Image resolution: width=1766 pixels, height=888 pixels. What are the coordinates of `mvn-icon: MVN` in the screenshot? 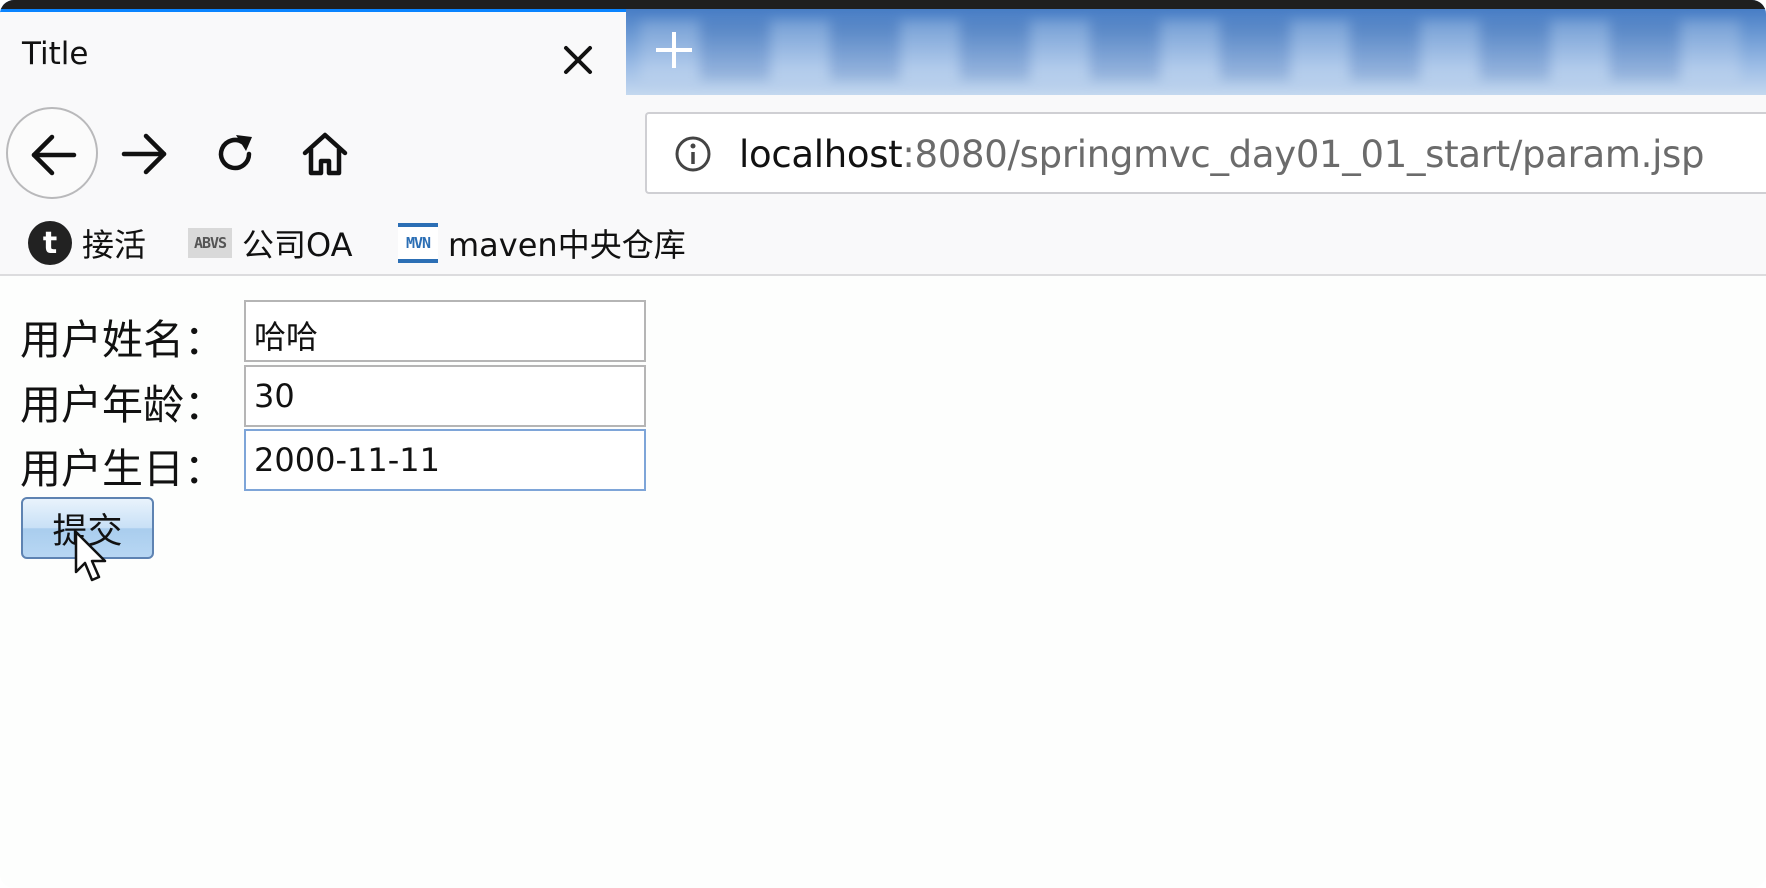 It's located at (418, 243).